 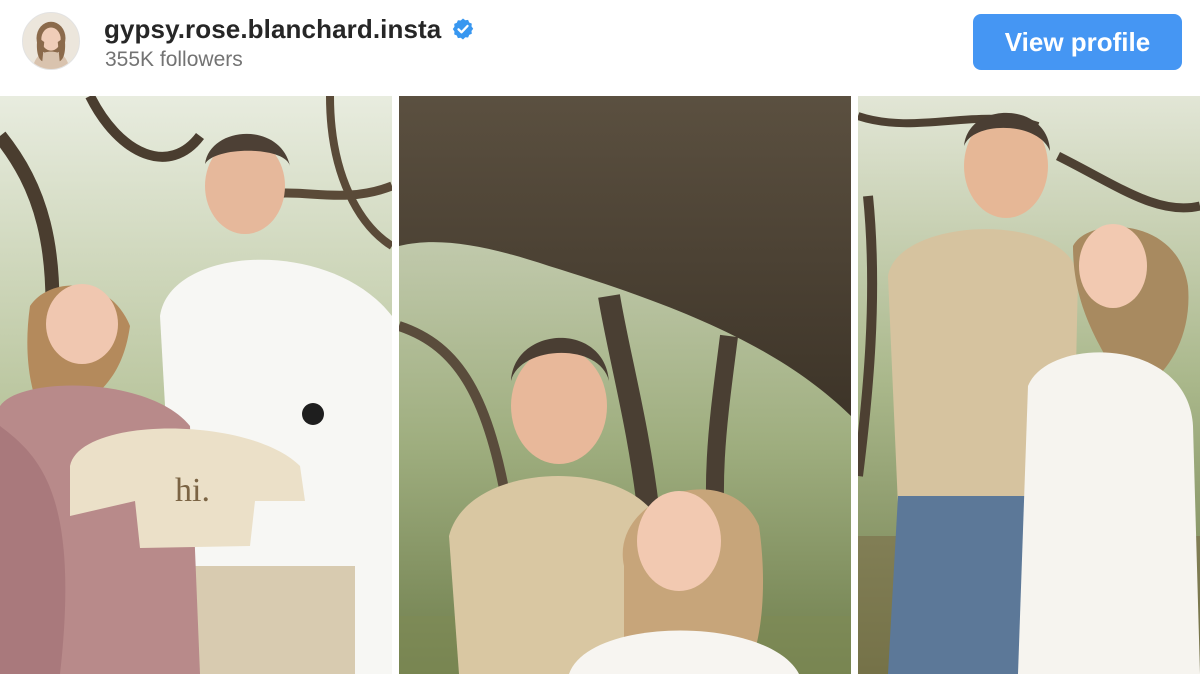 I want to click on view-profile-button: View profile, so click(x=1077, y=42).